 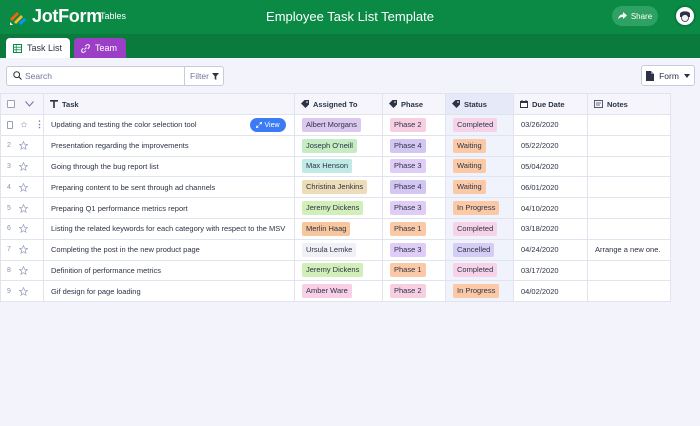 What do you see at coordinates (474, 249) in the screenshot?
I see `status-pill: Cancelled` at bounding box center [474, 249].